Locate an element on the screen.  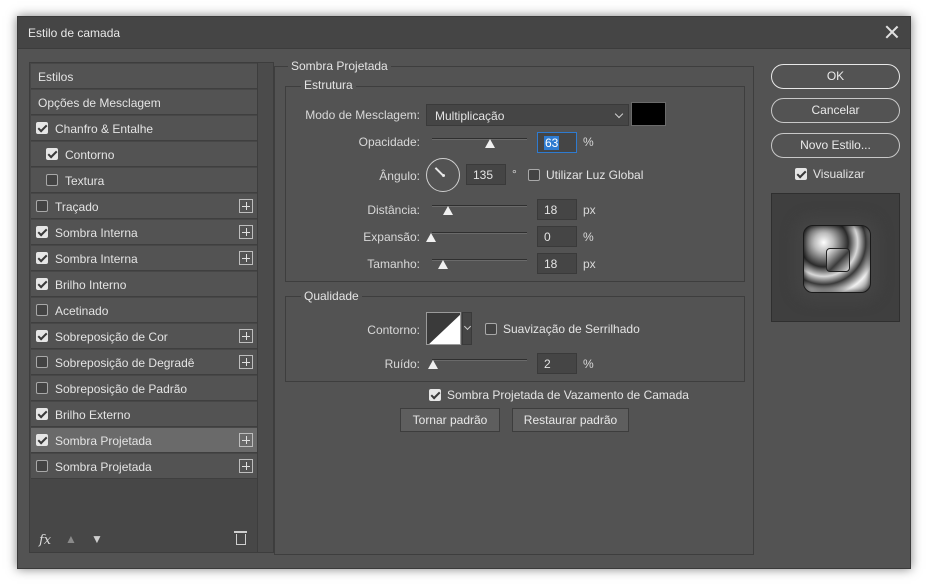
angle-dial is located at coordinates (443, 175).